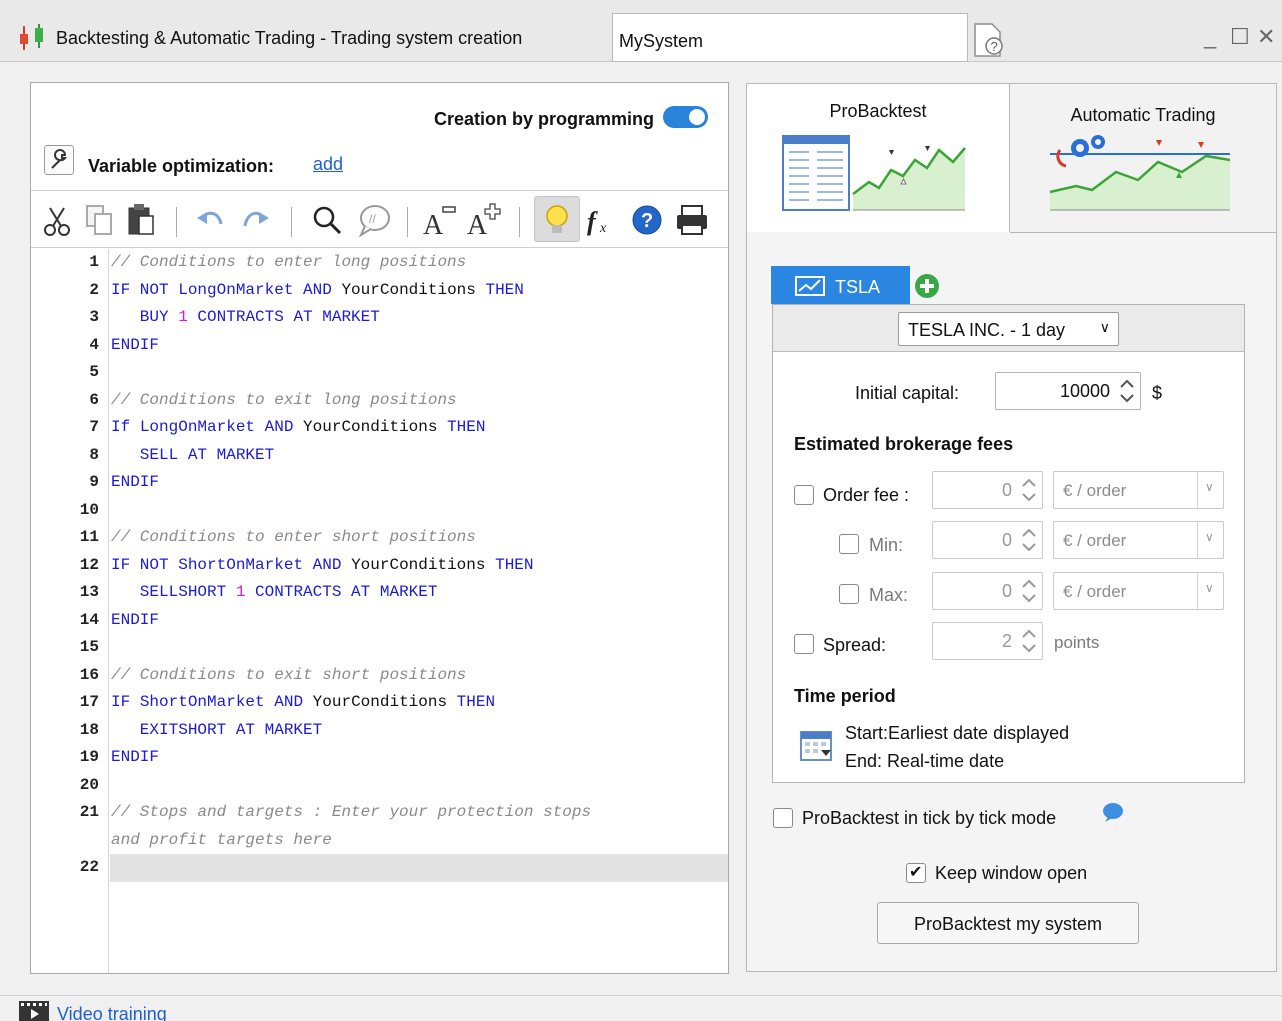 The width and height of the screenshot is (1282, 1021). What do you see at coordinates (289, 262) in the screenshot?
I see `code-token: // Conditions to enter long positions` at bounding box center [289, 262].